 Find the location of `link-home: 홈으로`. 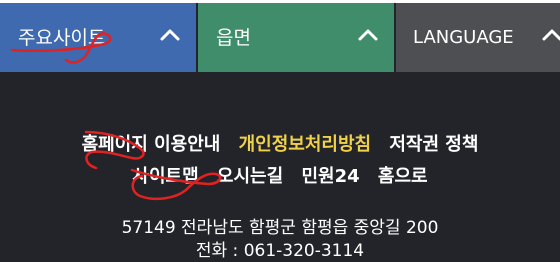

link-home: 홈으로 is located at coordinates (403, 177).